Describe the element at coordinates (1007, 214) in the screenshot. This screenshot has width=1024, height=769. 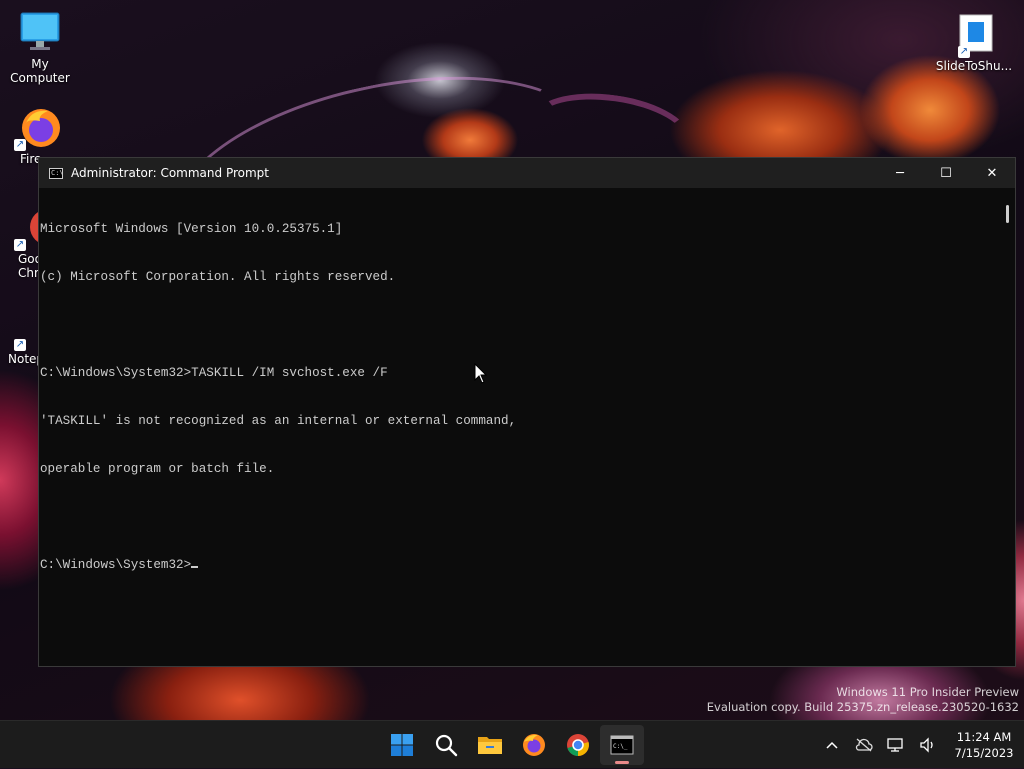
I see `scrollbar-thumb` at that location.